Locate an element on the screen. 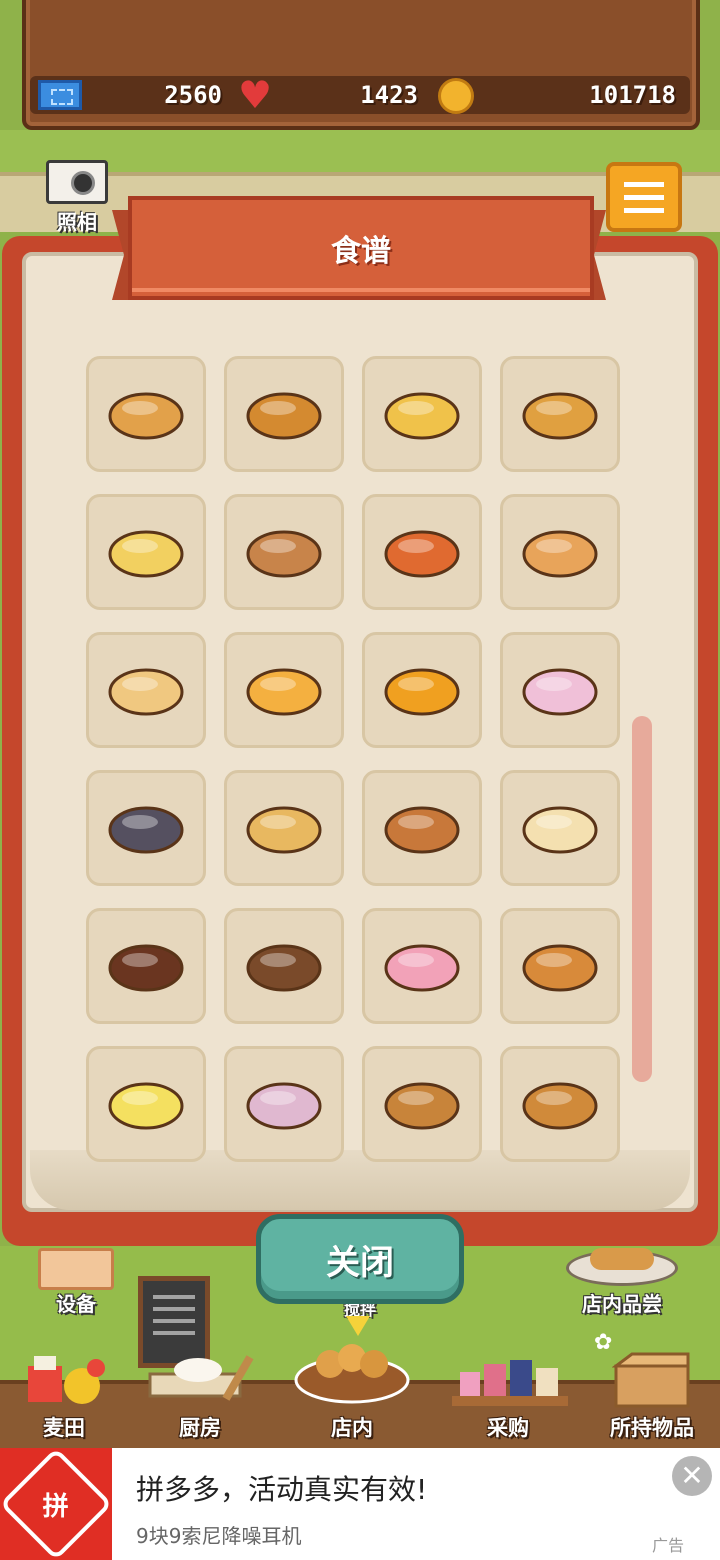  store-basket-icon is located at coordinates (352, 1370).